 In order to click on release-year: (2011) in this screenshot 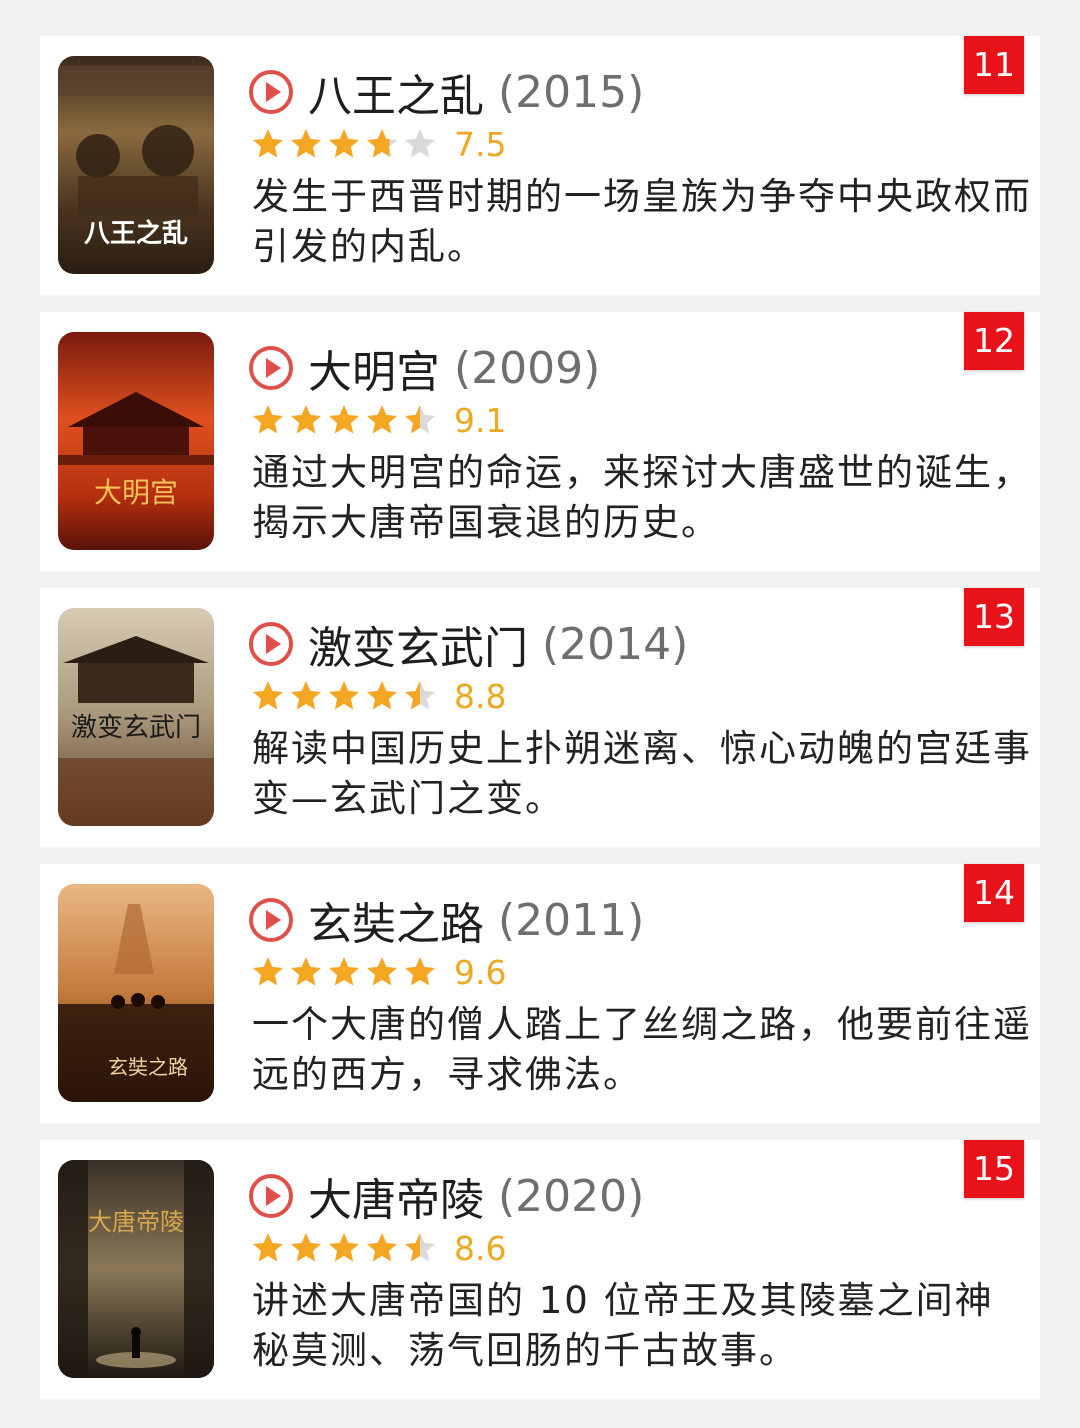, I will do `click(571, 920)`.